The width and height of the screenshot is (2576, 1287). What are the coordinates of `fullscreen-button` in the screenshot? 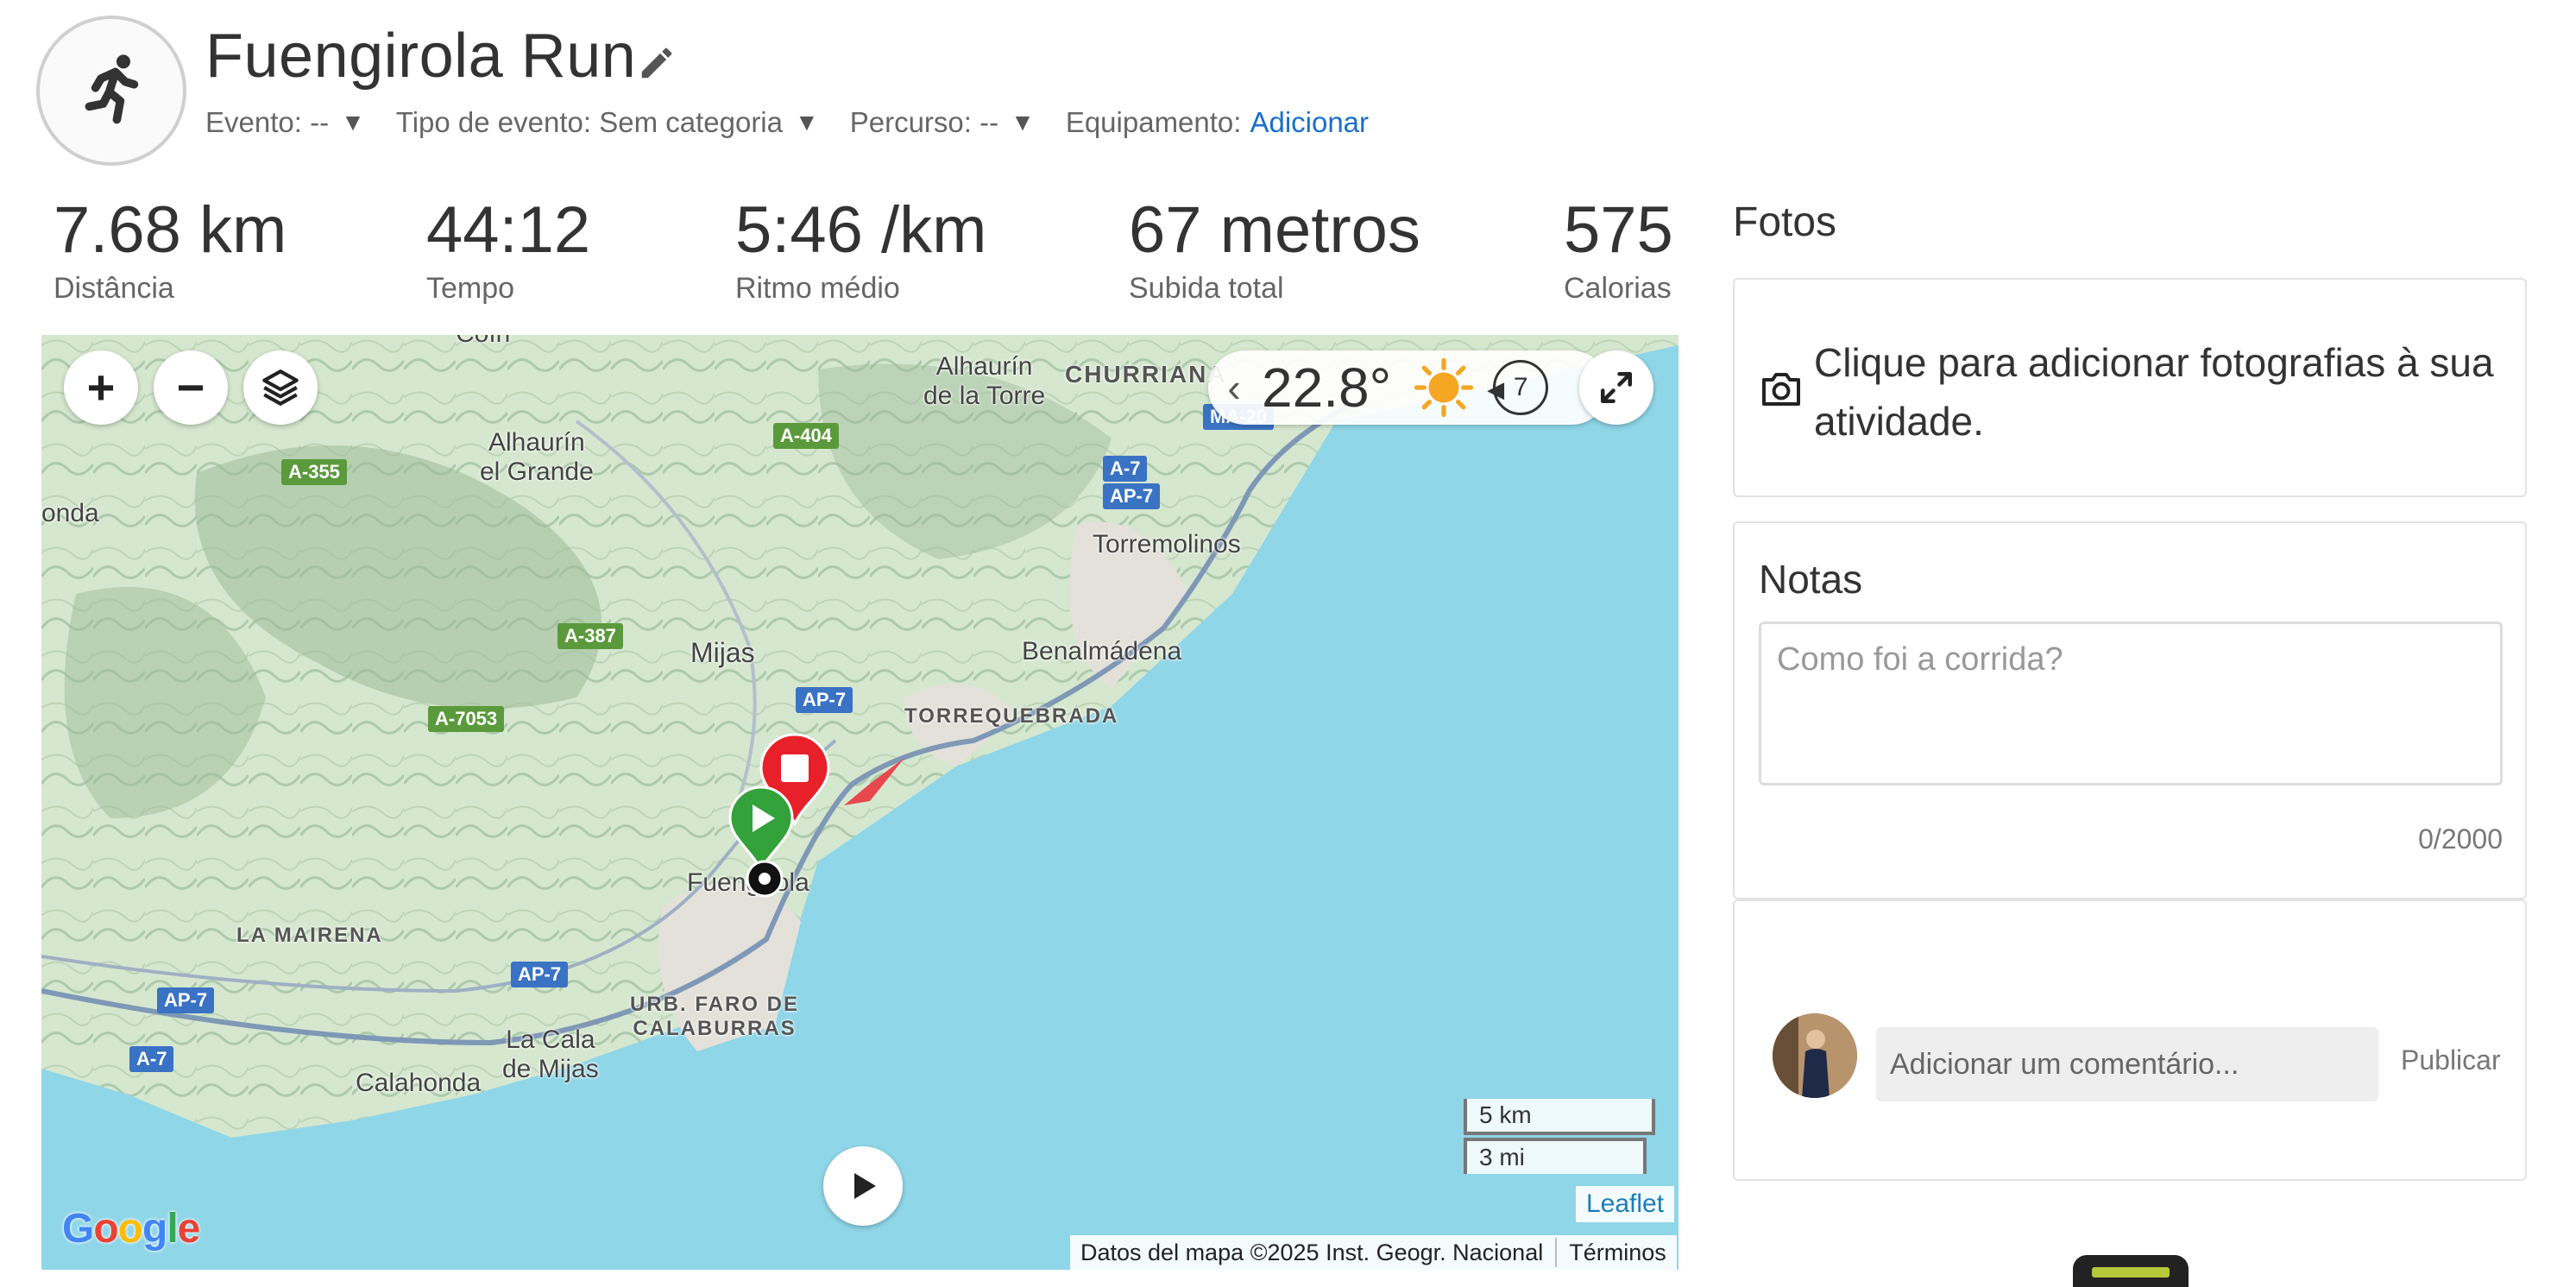 It's located at (1616, 387).